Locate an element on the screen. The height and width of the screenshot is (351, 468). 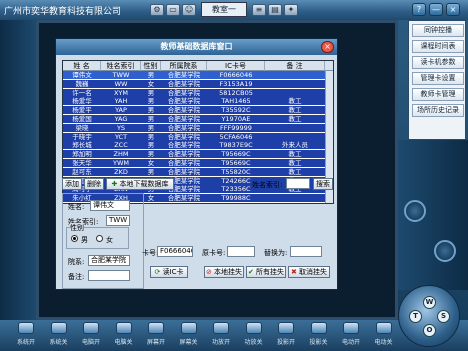
dialog-close-button: × is located at coordinates (327, 47).